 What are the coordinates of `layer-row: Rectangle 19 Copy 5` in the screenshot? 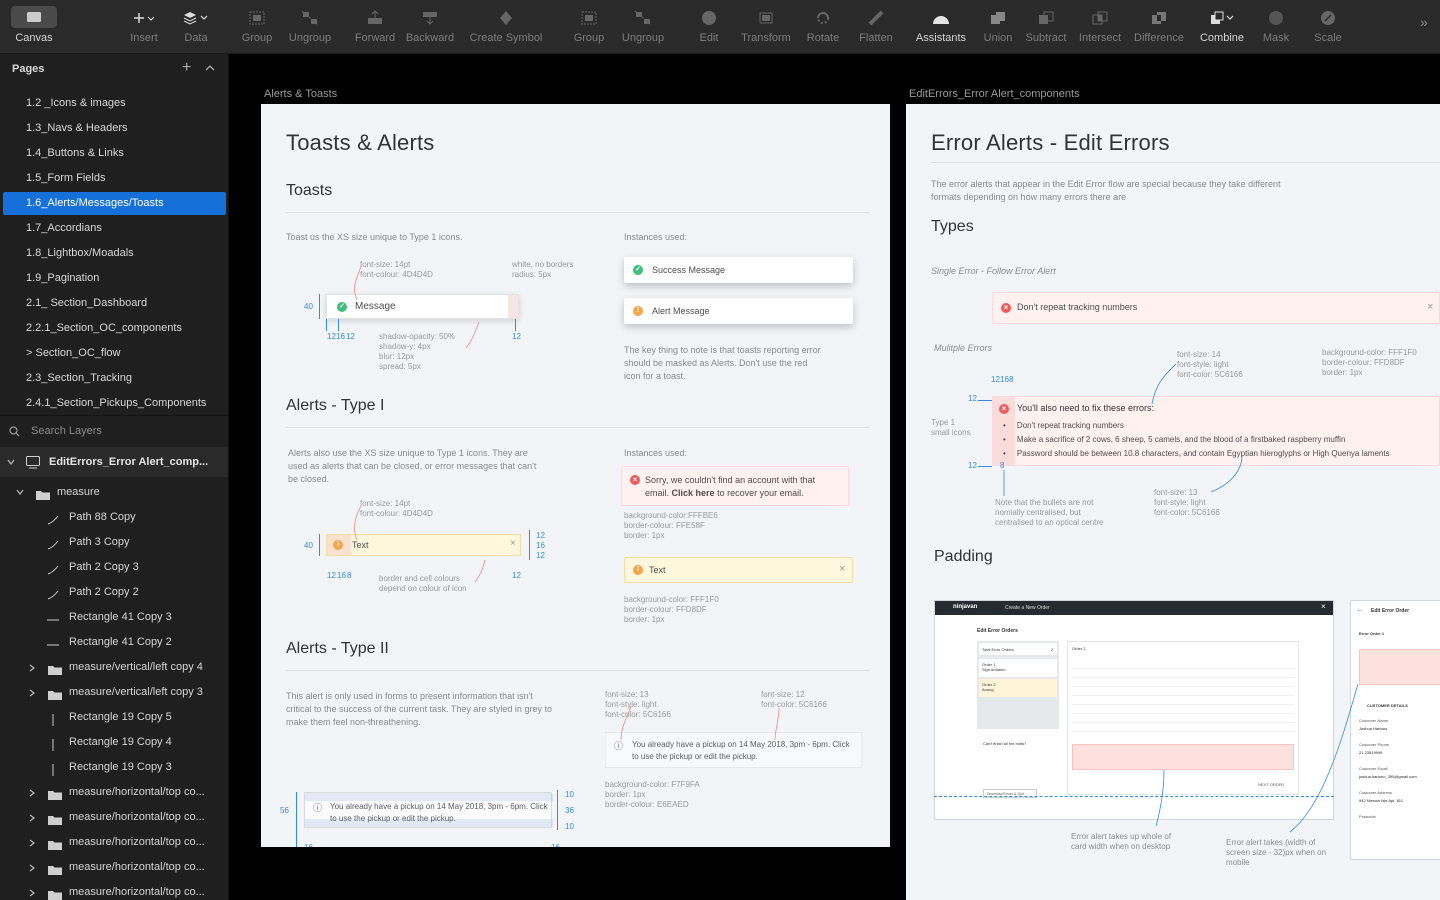 It's located at (114, 717).